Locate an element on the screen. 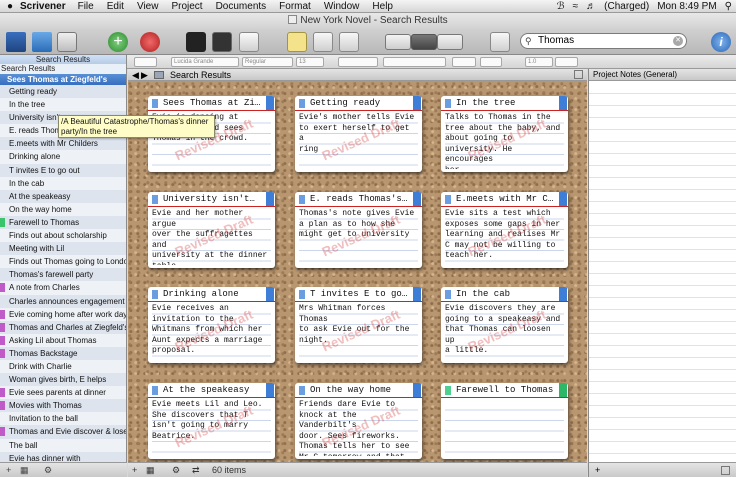 The width and height of the screenshot is (736, 477). notes-add-icon: + is located at coordinates (597, 470).